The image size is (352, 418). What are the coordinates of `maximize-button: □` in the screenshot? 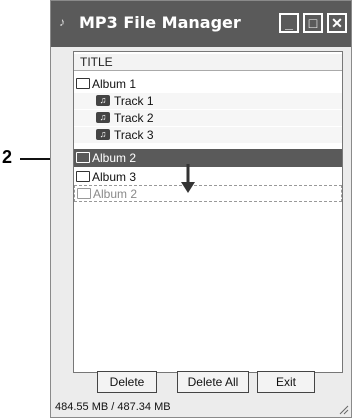 It's located at (313, 23).